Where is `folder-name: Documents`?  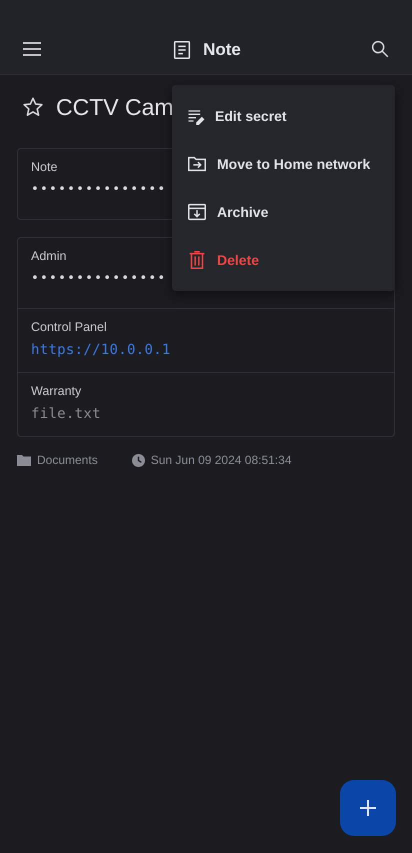 folder-name: Documents is located at coordinates (67, 460).